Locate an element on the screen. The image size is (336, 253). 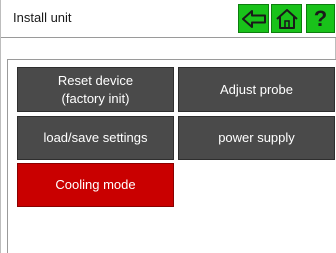
page-title: Install unit is located at coordinates (42, 17).